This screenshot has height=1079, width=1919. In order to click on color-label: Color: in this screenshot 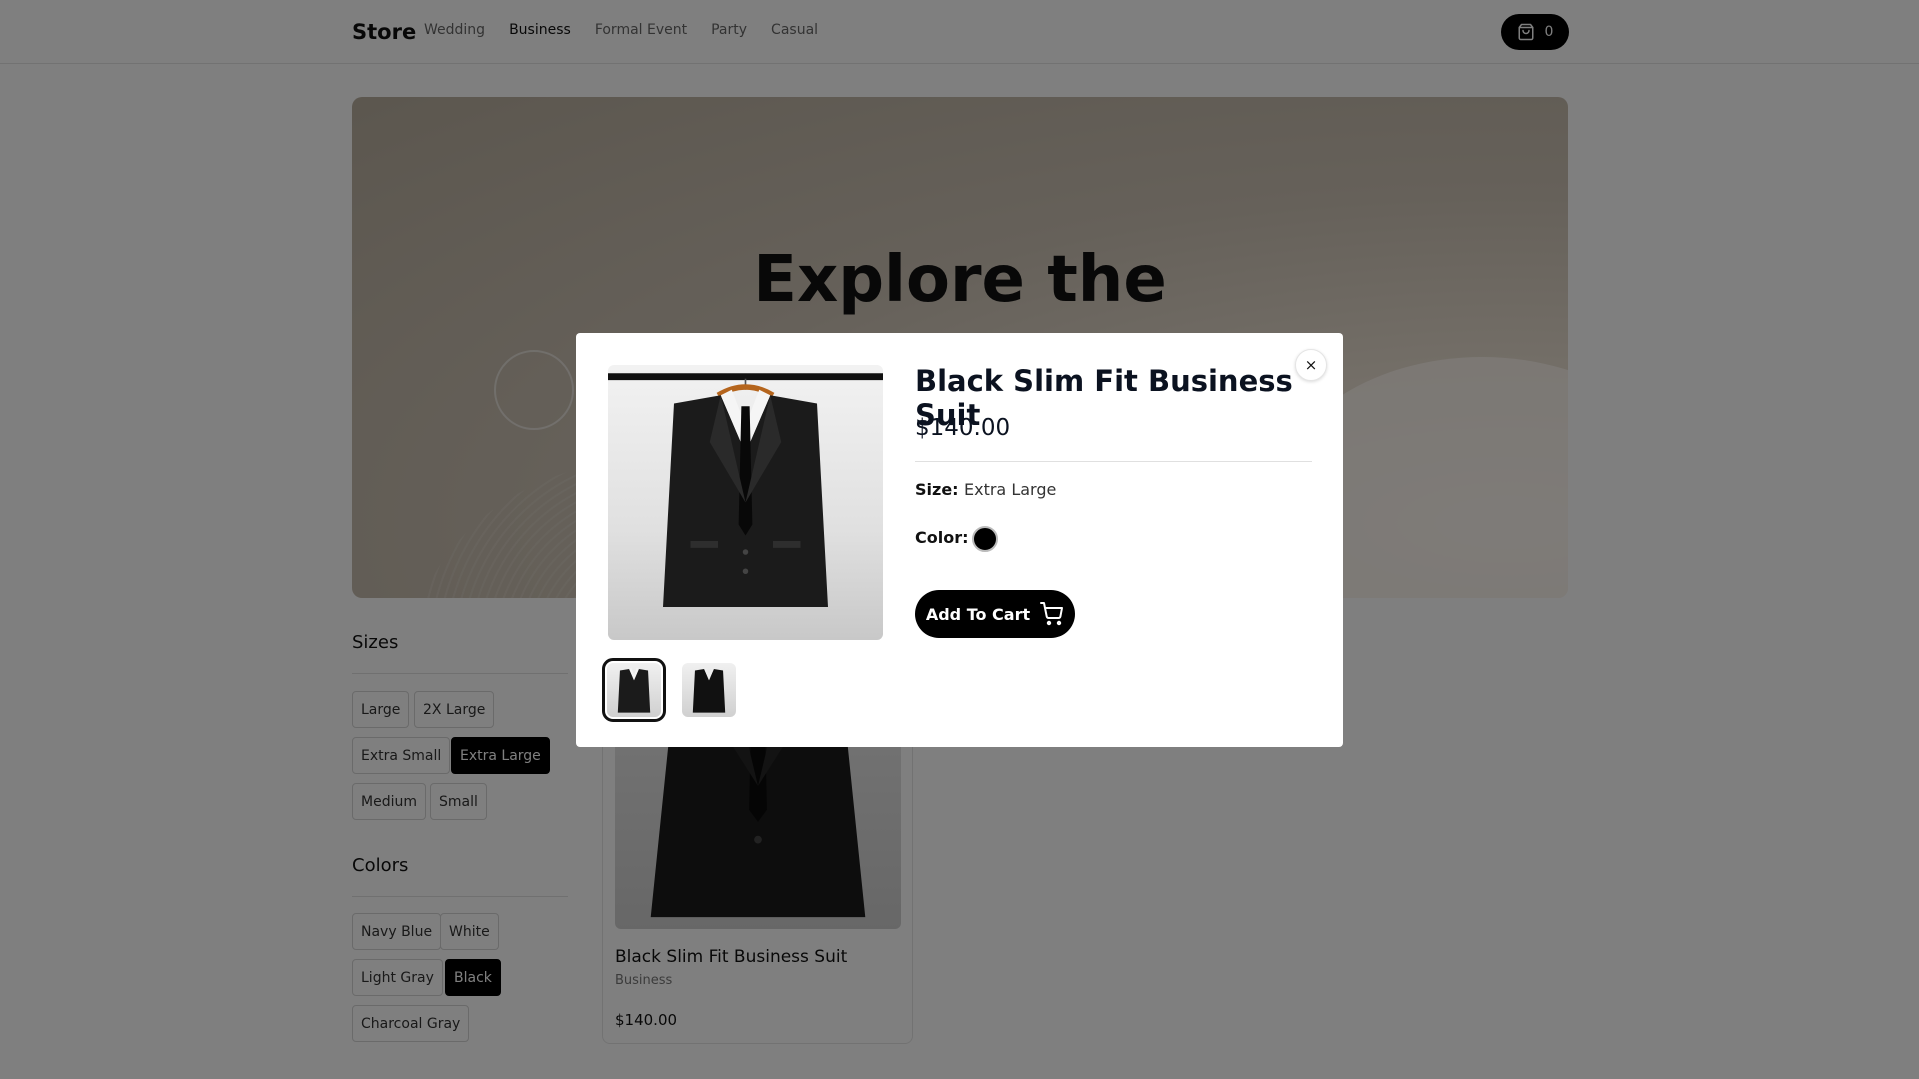, I will do `click(942, 537)`.